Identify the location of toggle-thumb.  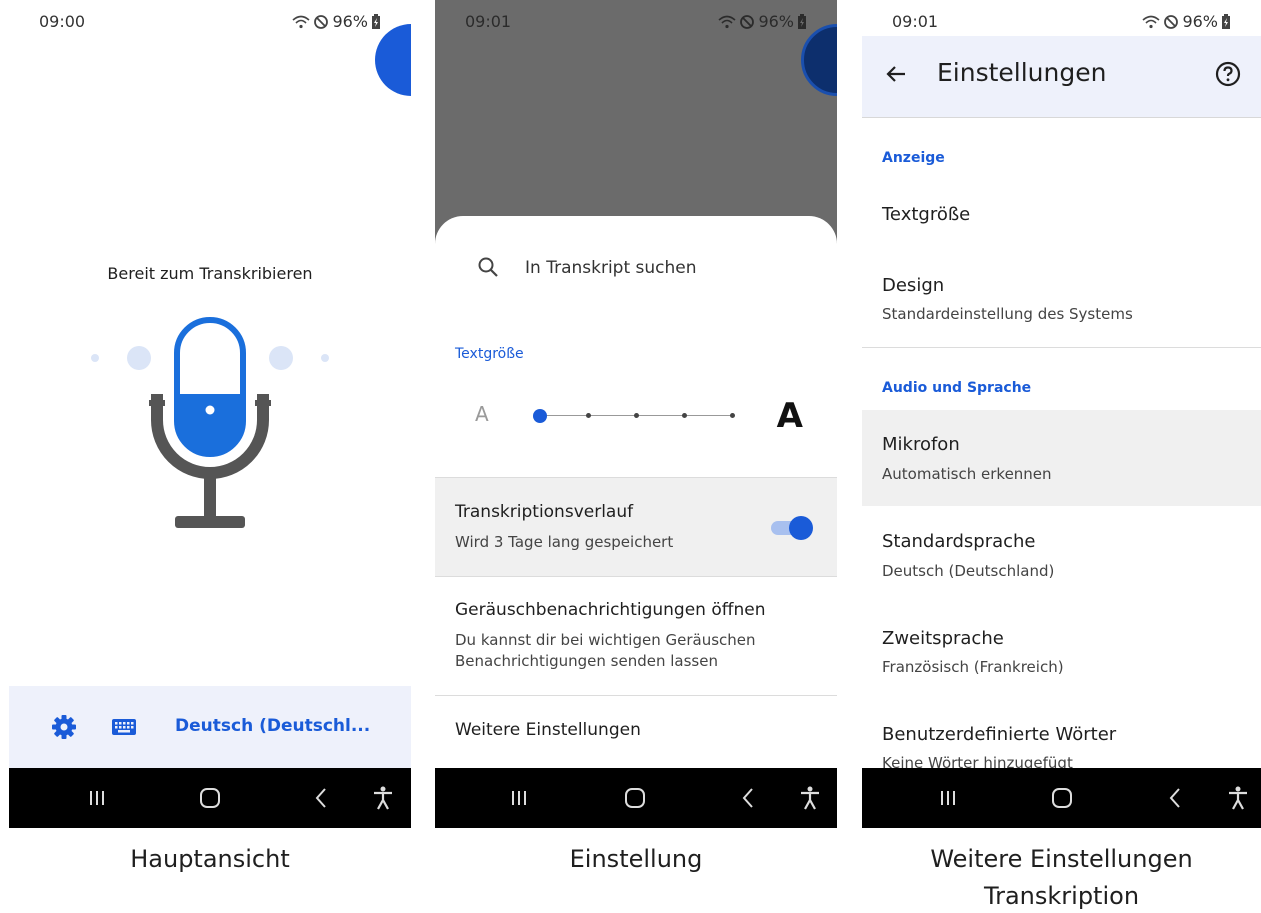
(801, 528).